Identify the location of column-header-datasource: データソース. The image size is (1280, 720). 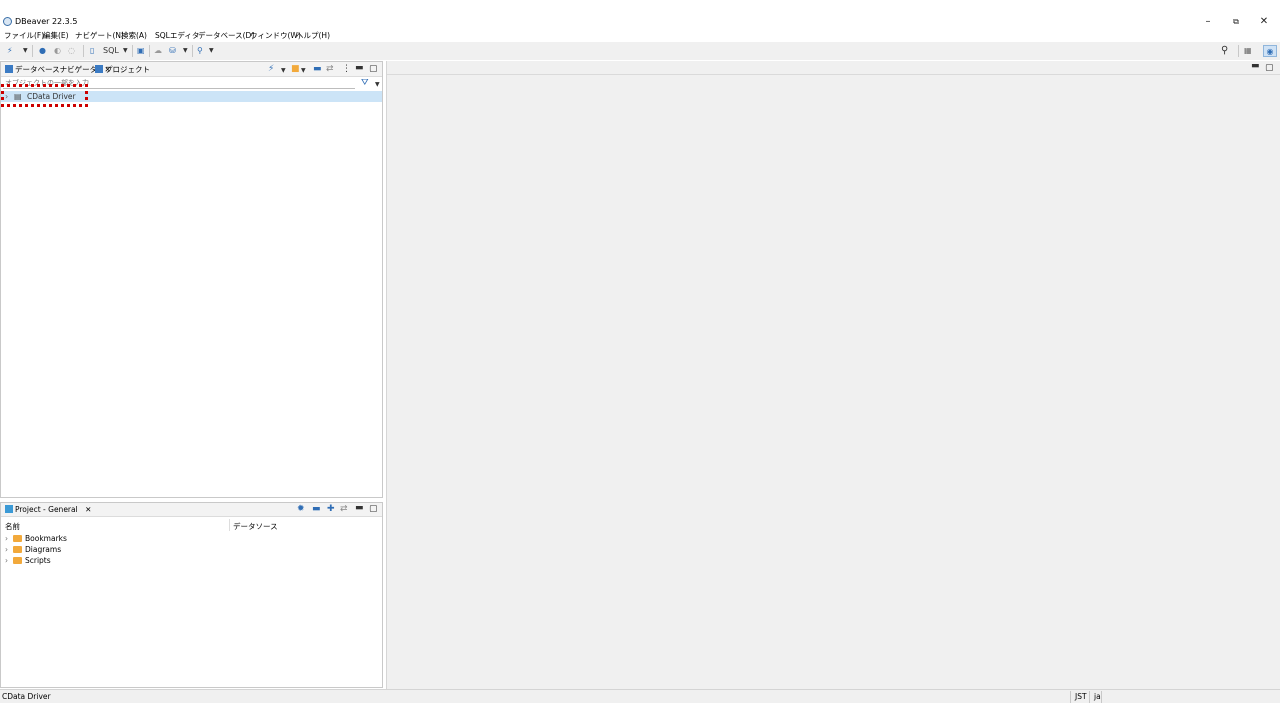
(255, 526).